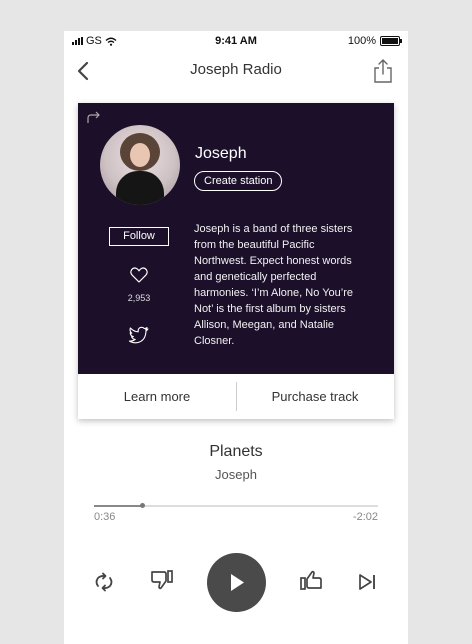 Image resolution: width=472 pixels, height=644 pixels. Describe the element at coordinates (140, 165) in the screenshot. I see `artist-avatar` at that location.